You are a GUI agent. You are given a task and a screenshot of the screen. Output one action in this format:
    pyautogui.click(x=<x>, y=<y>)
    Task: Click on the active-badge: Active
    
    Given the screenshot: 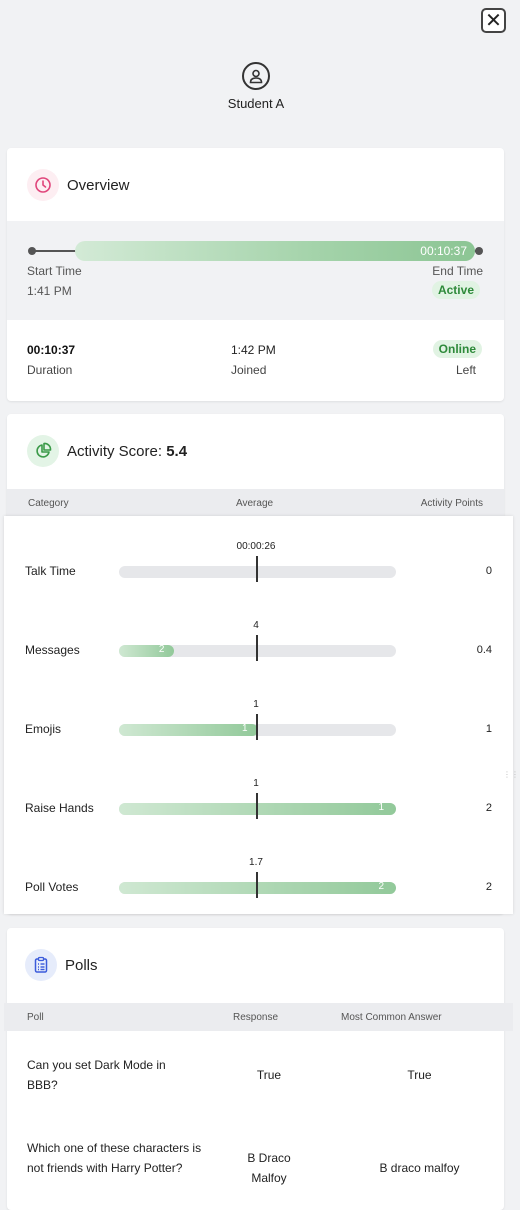 What is the action you would take?
    pyautogui.click(x=455, y=290)
    